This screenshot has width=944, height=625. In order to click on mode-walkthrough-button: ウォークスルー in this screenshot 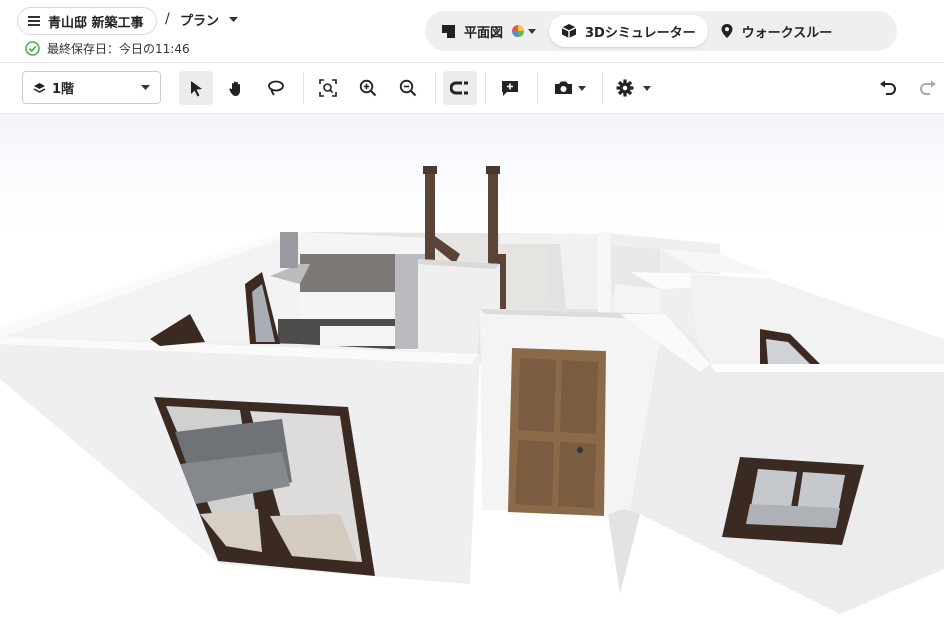, I will do `click(776, 31)`.